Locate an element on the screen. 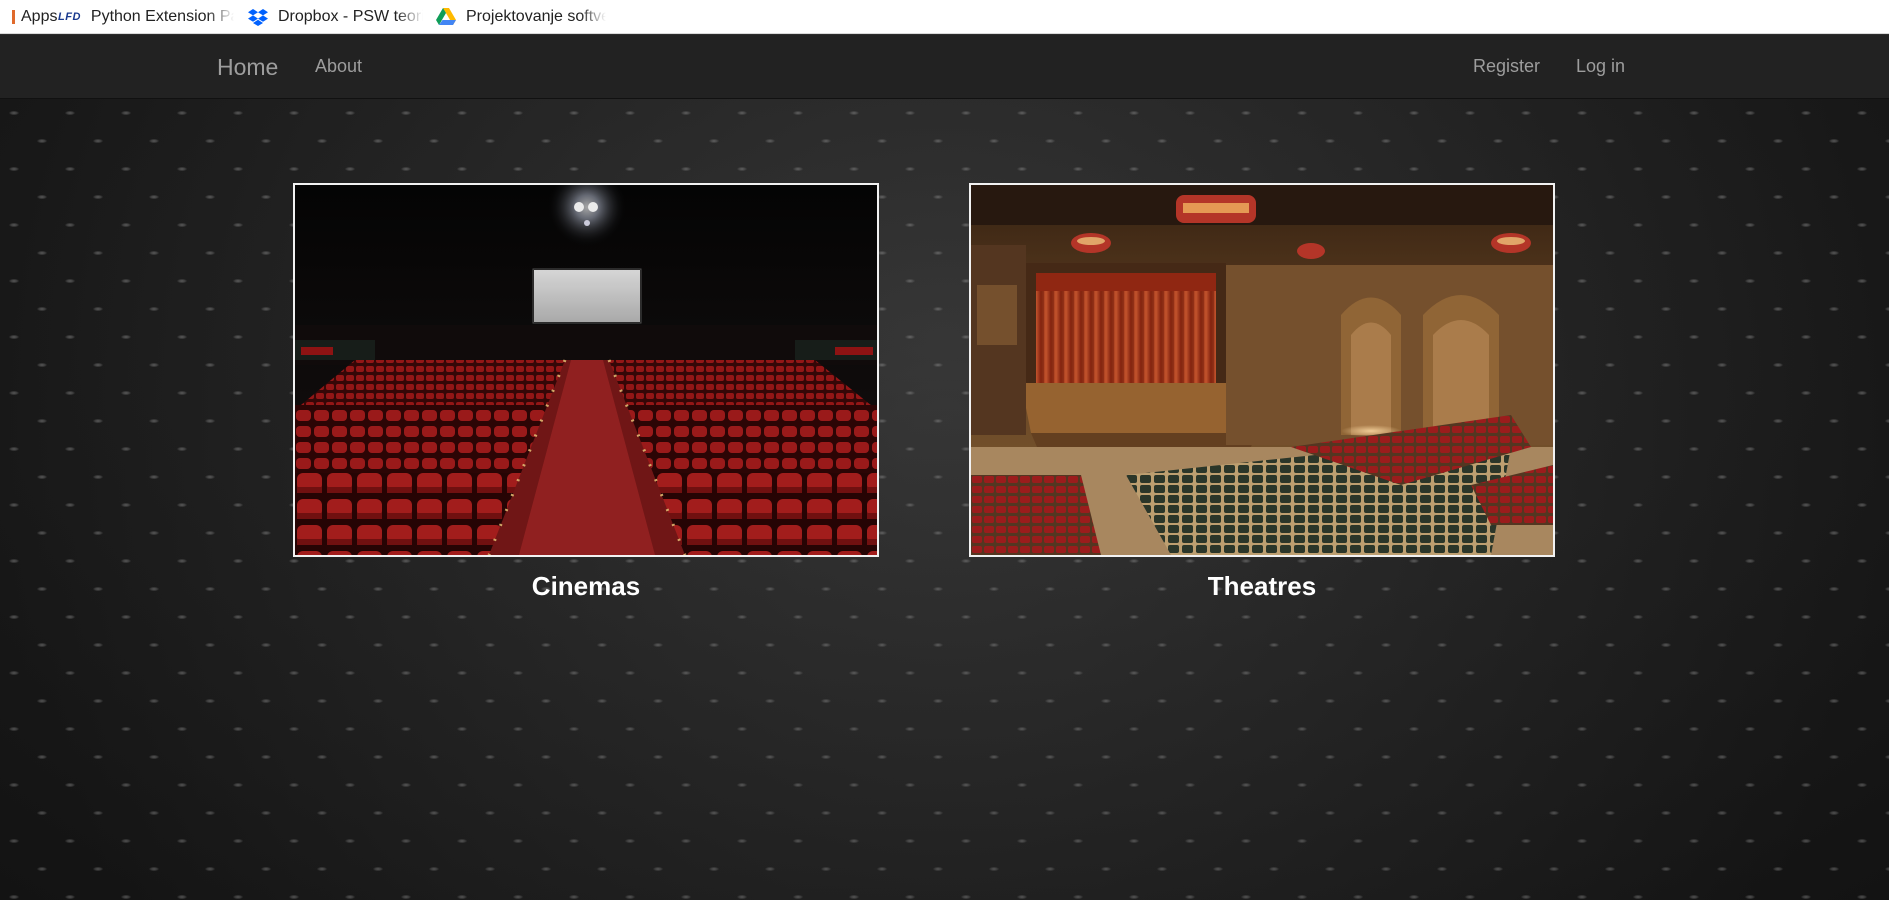 This screenshot has width=1889, height=900. cinema-auditorium-illustration is located at coordinates (586, 370).